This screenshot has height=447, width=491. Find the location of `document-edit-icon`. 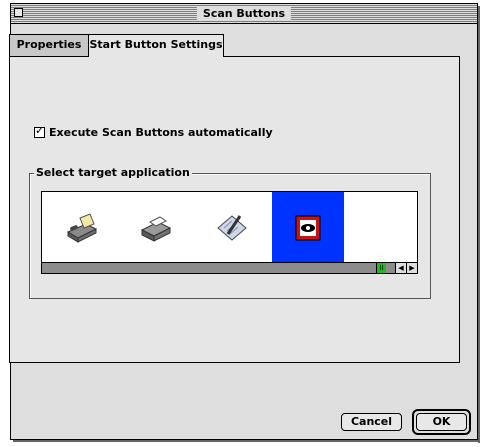

document-edit-icon is located at coordinates (232, 228).